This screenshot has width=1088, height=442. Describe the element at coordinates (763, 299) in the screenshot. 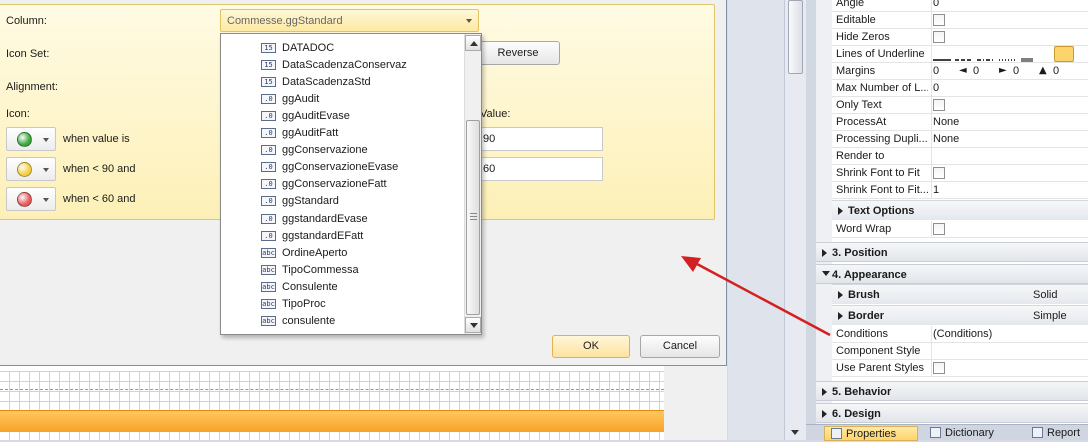

I see `arrow-line` at that location.